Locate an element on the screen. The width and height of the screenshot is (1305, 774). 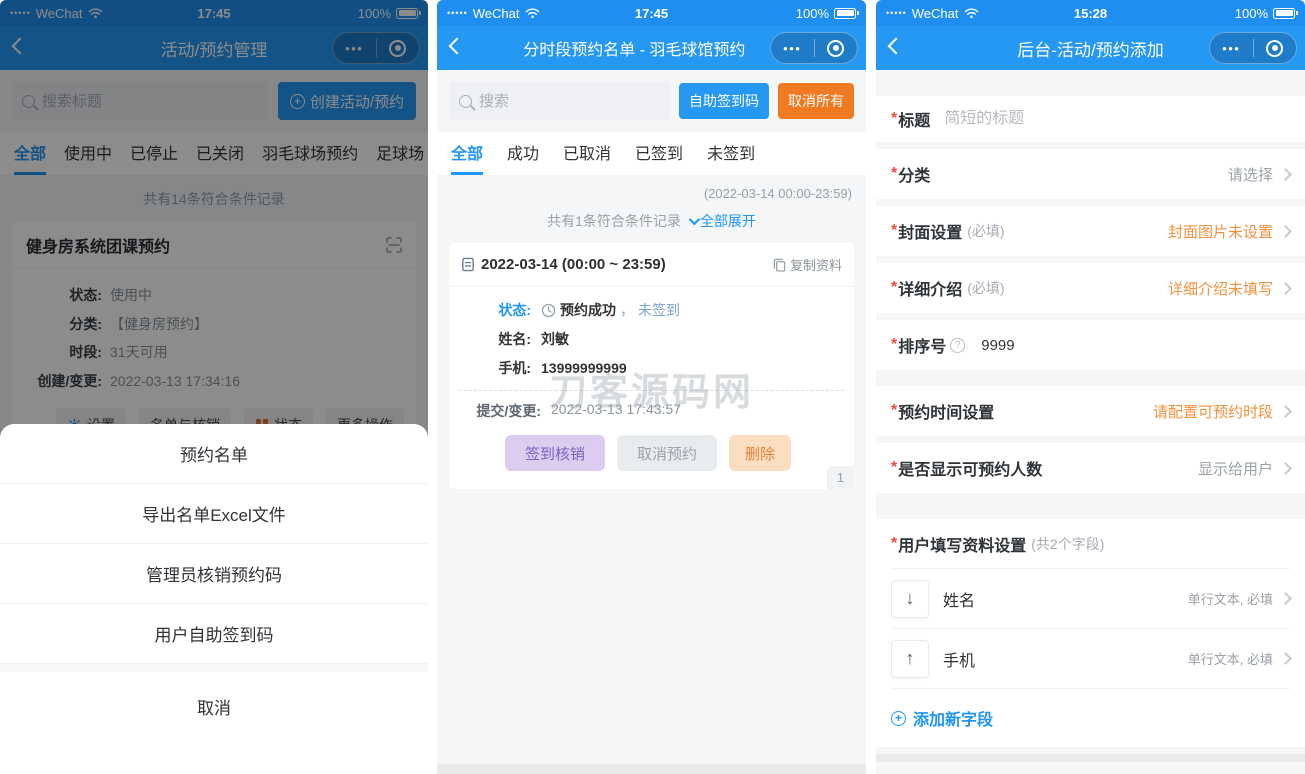
nav-bar: 分时段预约名单 - 羽毛球馆预约 ••• is located at coordinates (651, 48).